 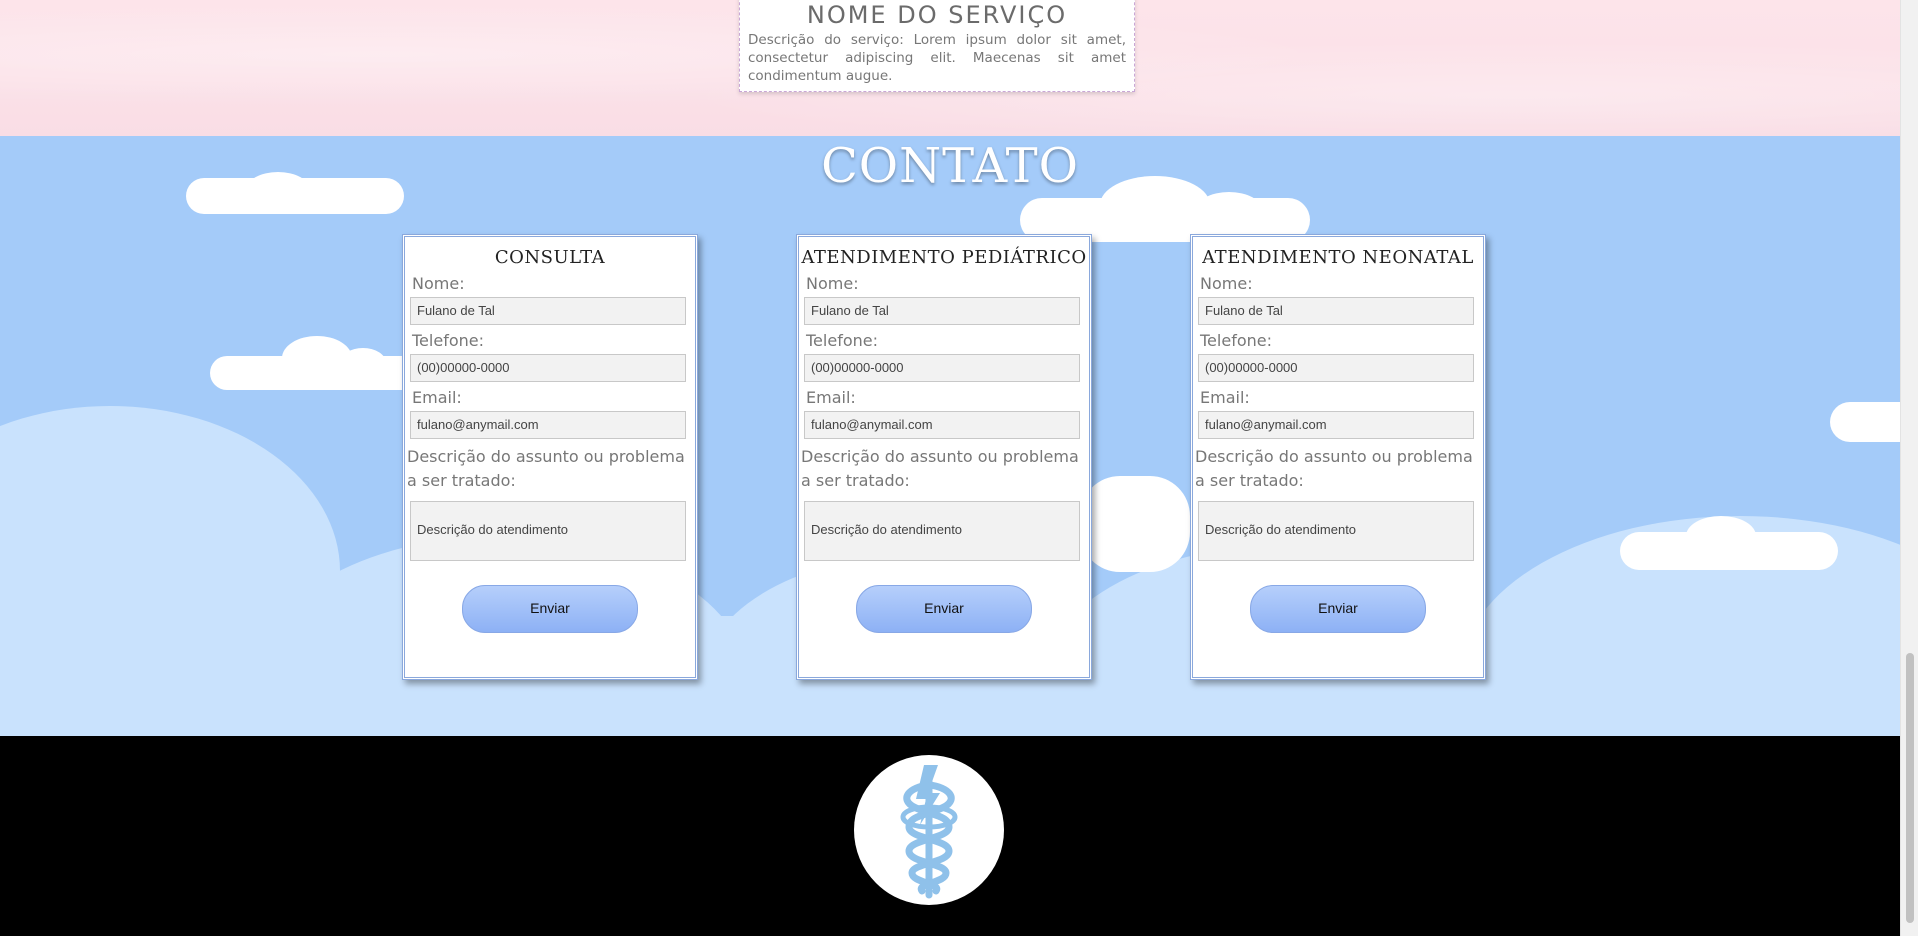 What do you see at coordinates (550, 257) in the screenshot?
I see `form-heading: CONSULTA` at bounding box center [550, 257].